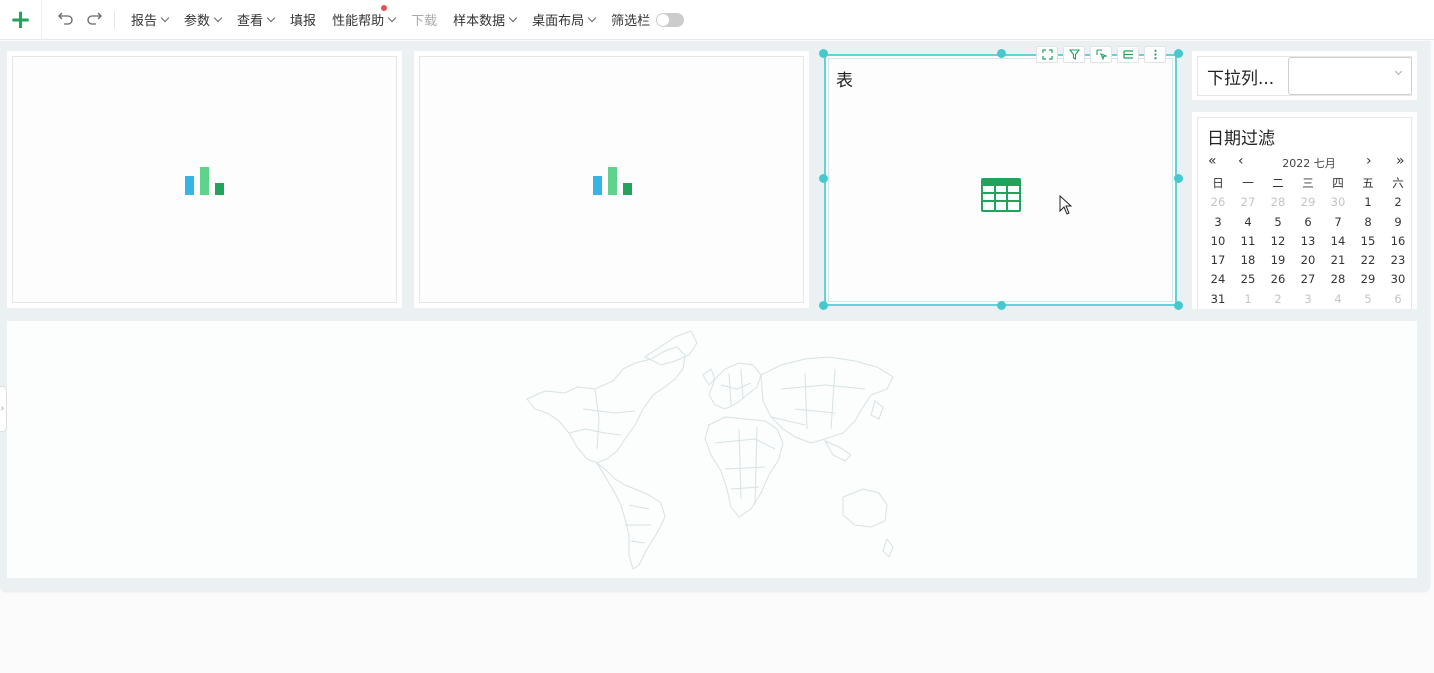 This screenshot has width=1434, height=673. What do you see at coordinates (1400, 161) in the screenshot?
I see `next-year-icon: »` at bounding box center [1400, 161].